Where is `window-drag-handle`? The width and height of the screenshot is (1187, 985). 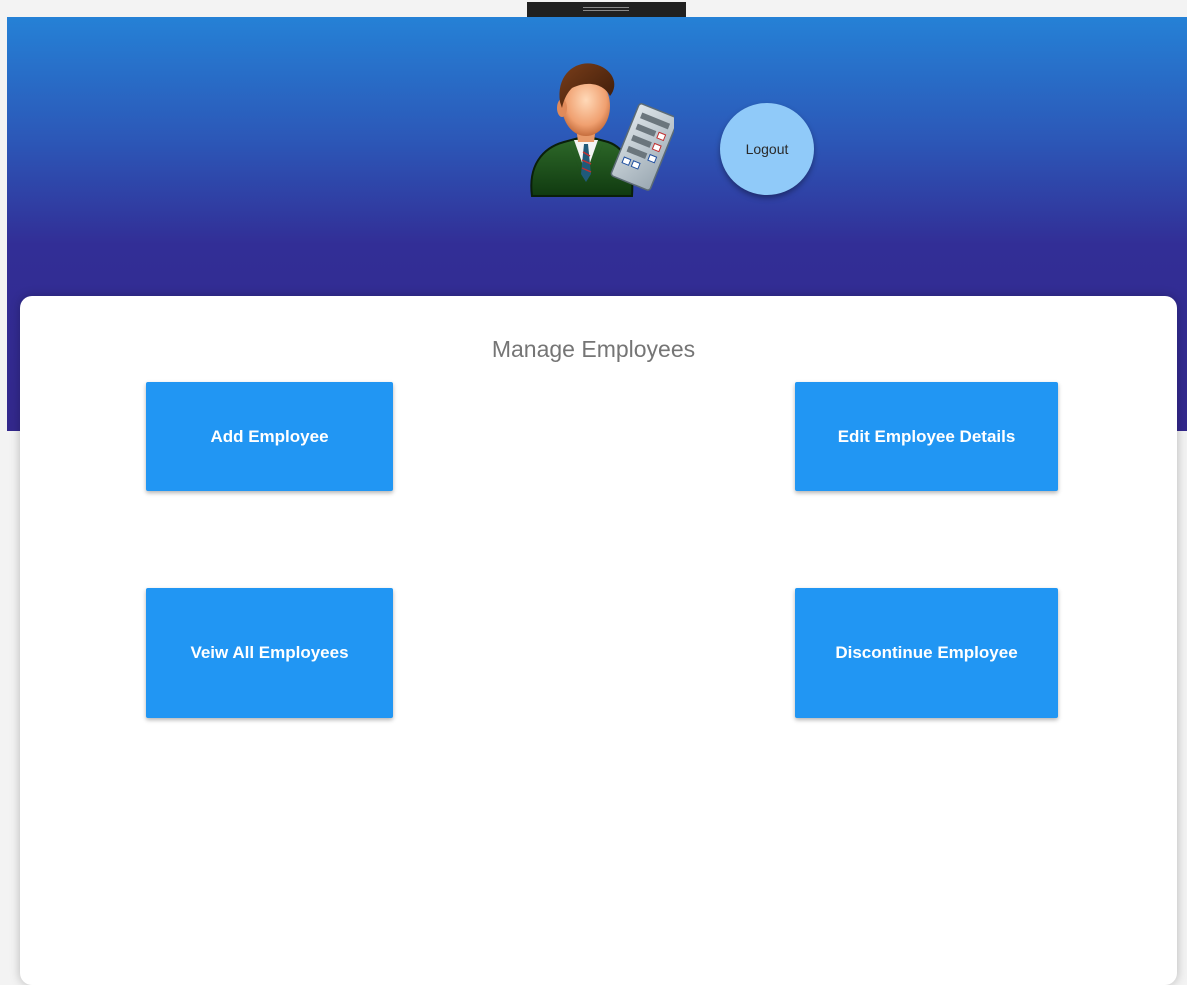
window-drag-handle is located at coordinates (606, 9).